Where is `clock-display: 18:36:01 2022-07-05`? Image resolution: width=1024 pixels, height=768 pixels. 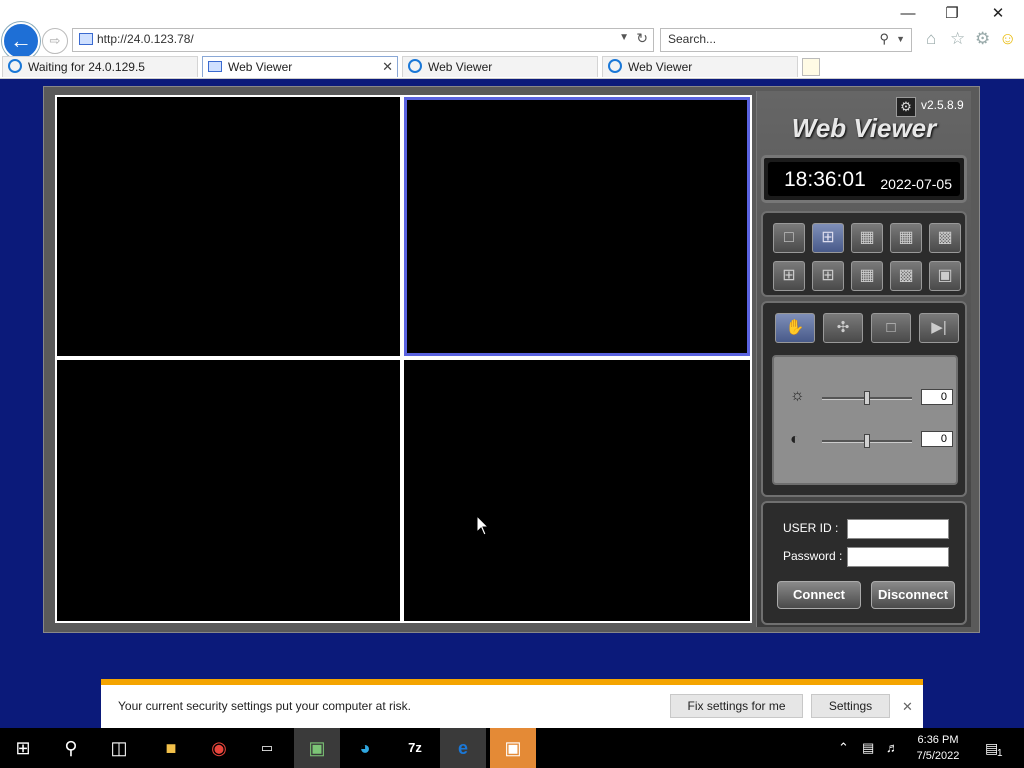 clock-display: 18:36:01 2022-07-05 is located at coordinates (864, 179).